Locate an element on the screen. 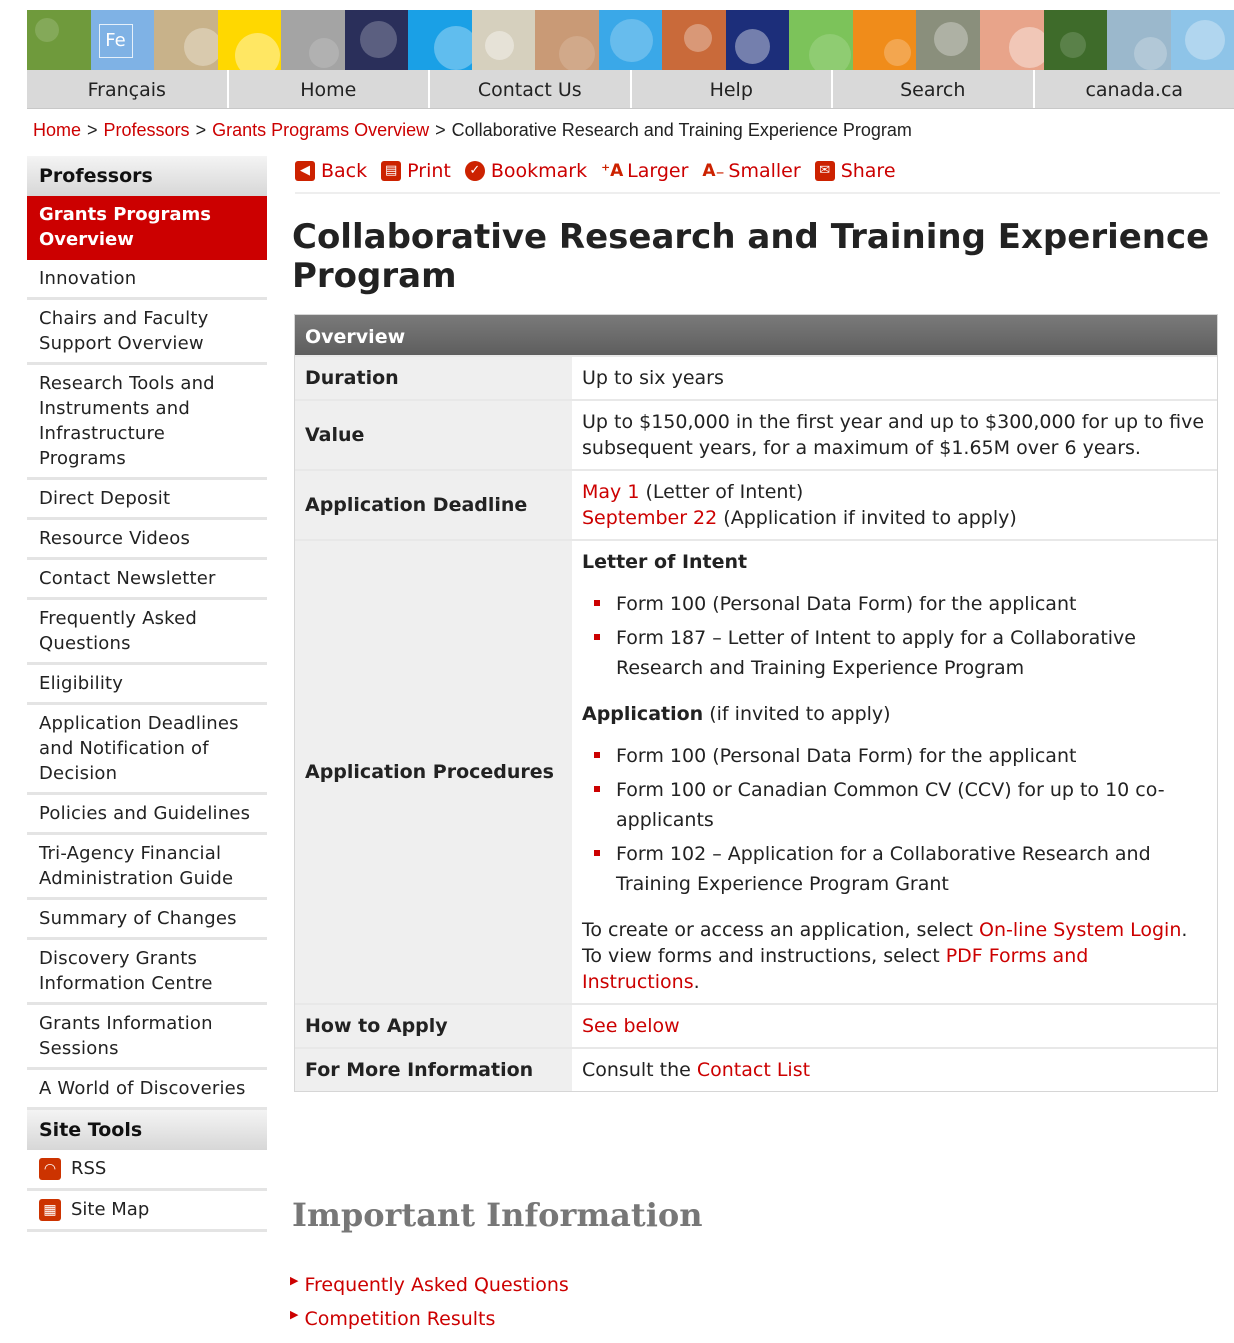  row-label: Value is located at coordinates (433, 435).